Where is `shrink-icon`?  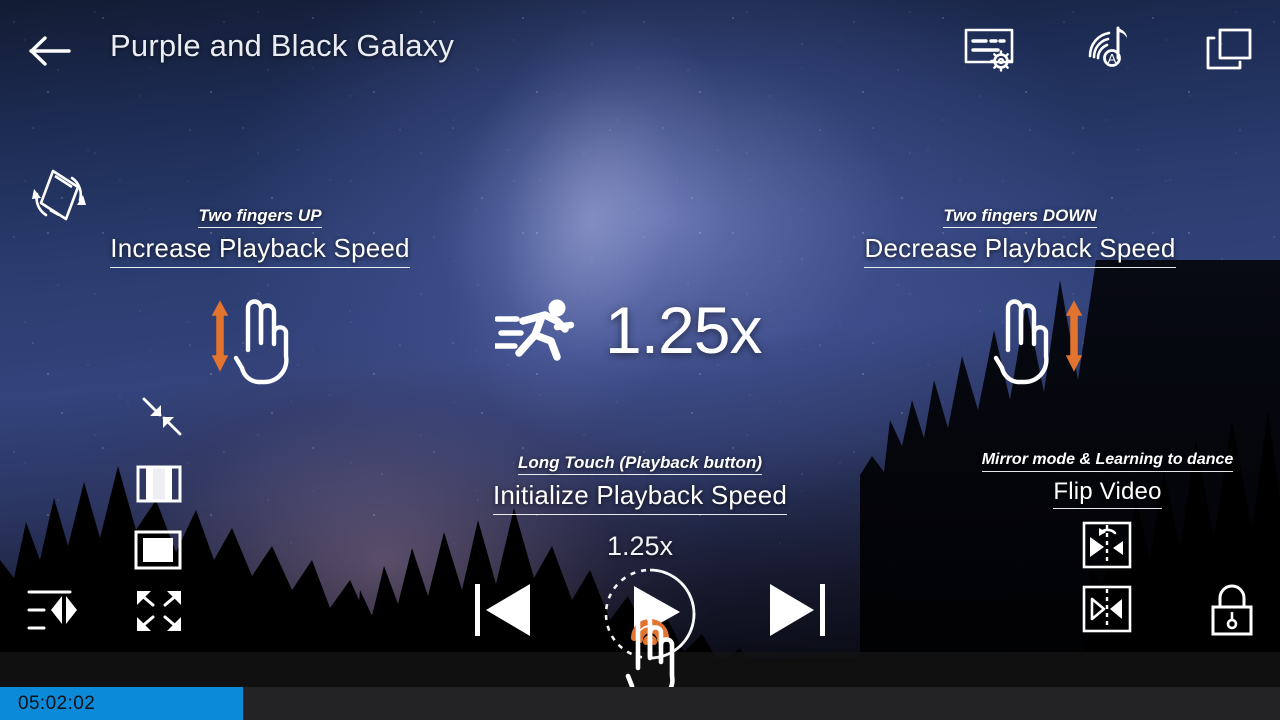
shrink-icon is located at coordinates (162, 417).